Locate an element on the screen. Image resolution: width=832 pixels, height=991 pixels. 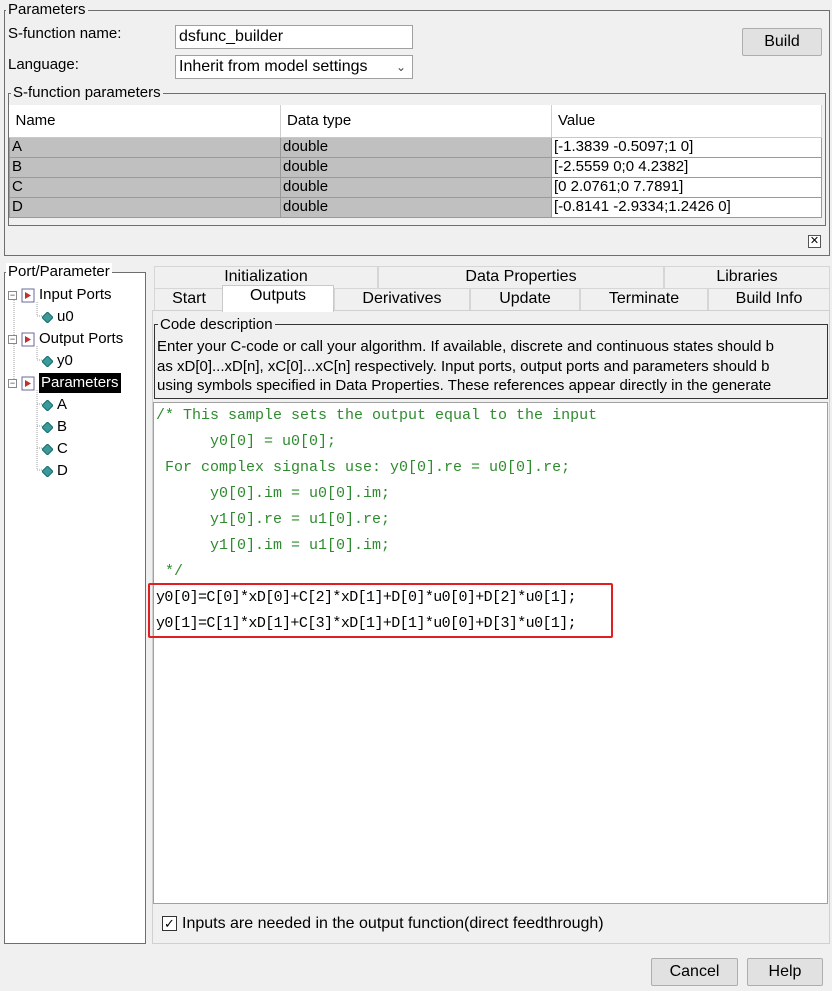
help-button: Help is located at coordinates (785, 972).